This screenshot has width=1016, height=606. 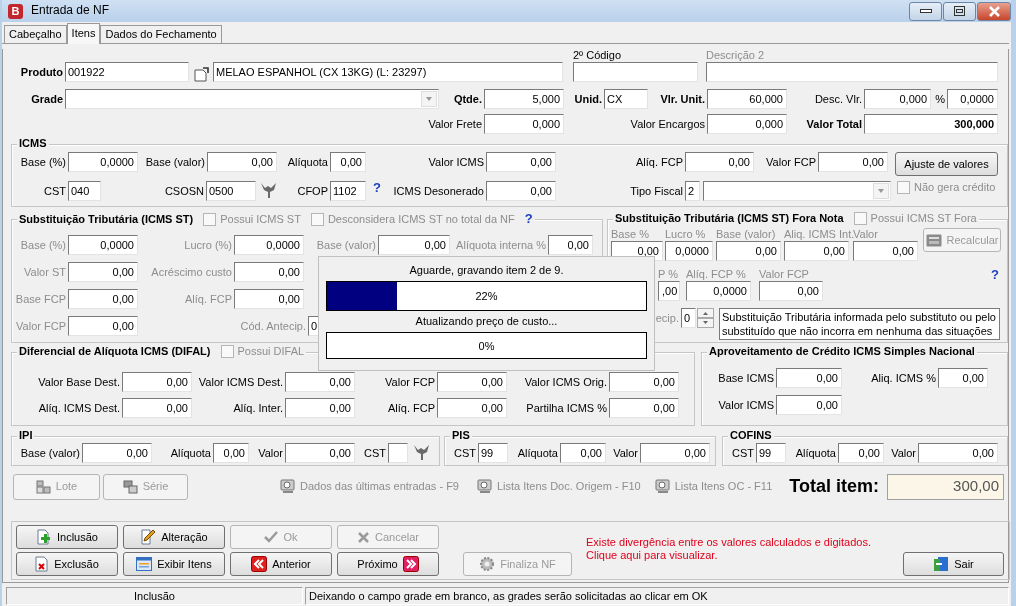 What do you see at coordinates (148, 537) in the screenshot?
I see `pencil-icon` at bounding box center [148, 537].